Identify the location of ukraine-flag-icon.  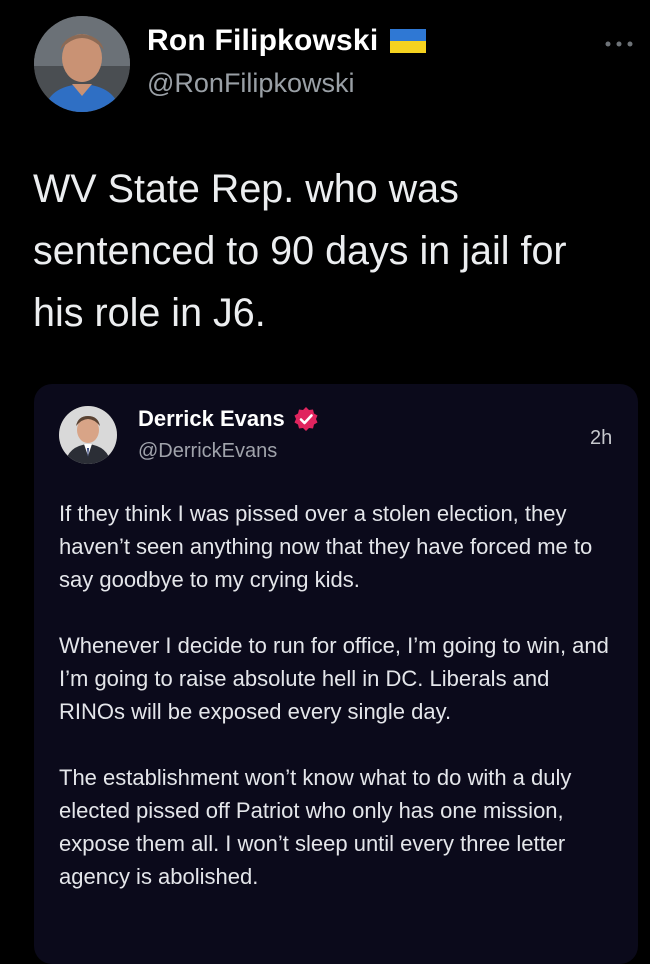
(408, 41).